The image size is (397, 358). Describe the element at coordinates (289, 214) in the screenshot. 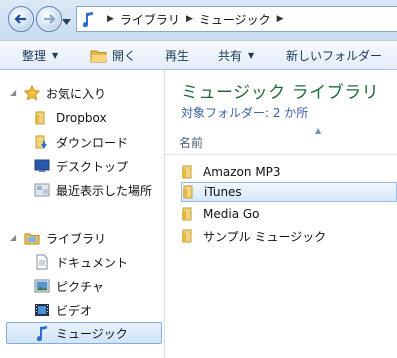

I see `list-item: Media Go` at that location.